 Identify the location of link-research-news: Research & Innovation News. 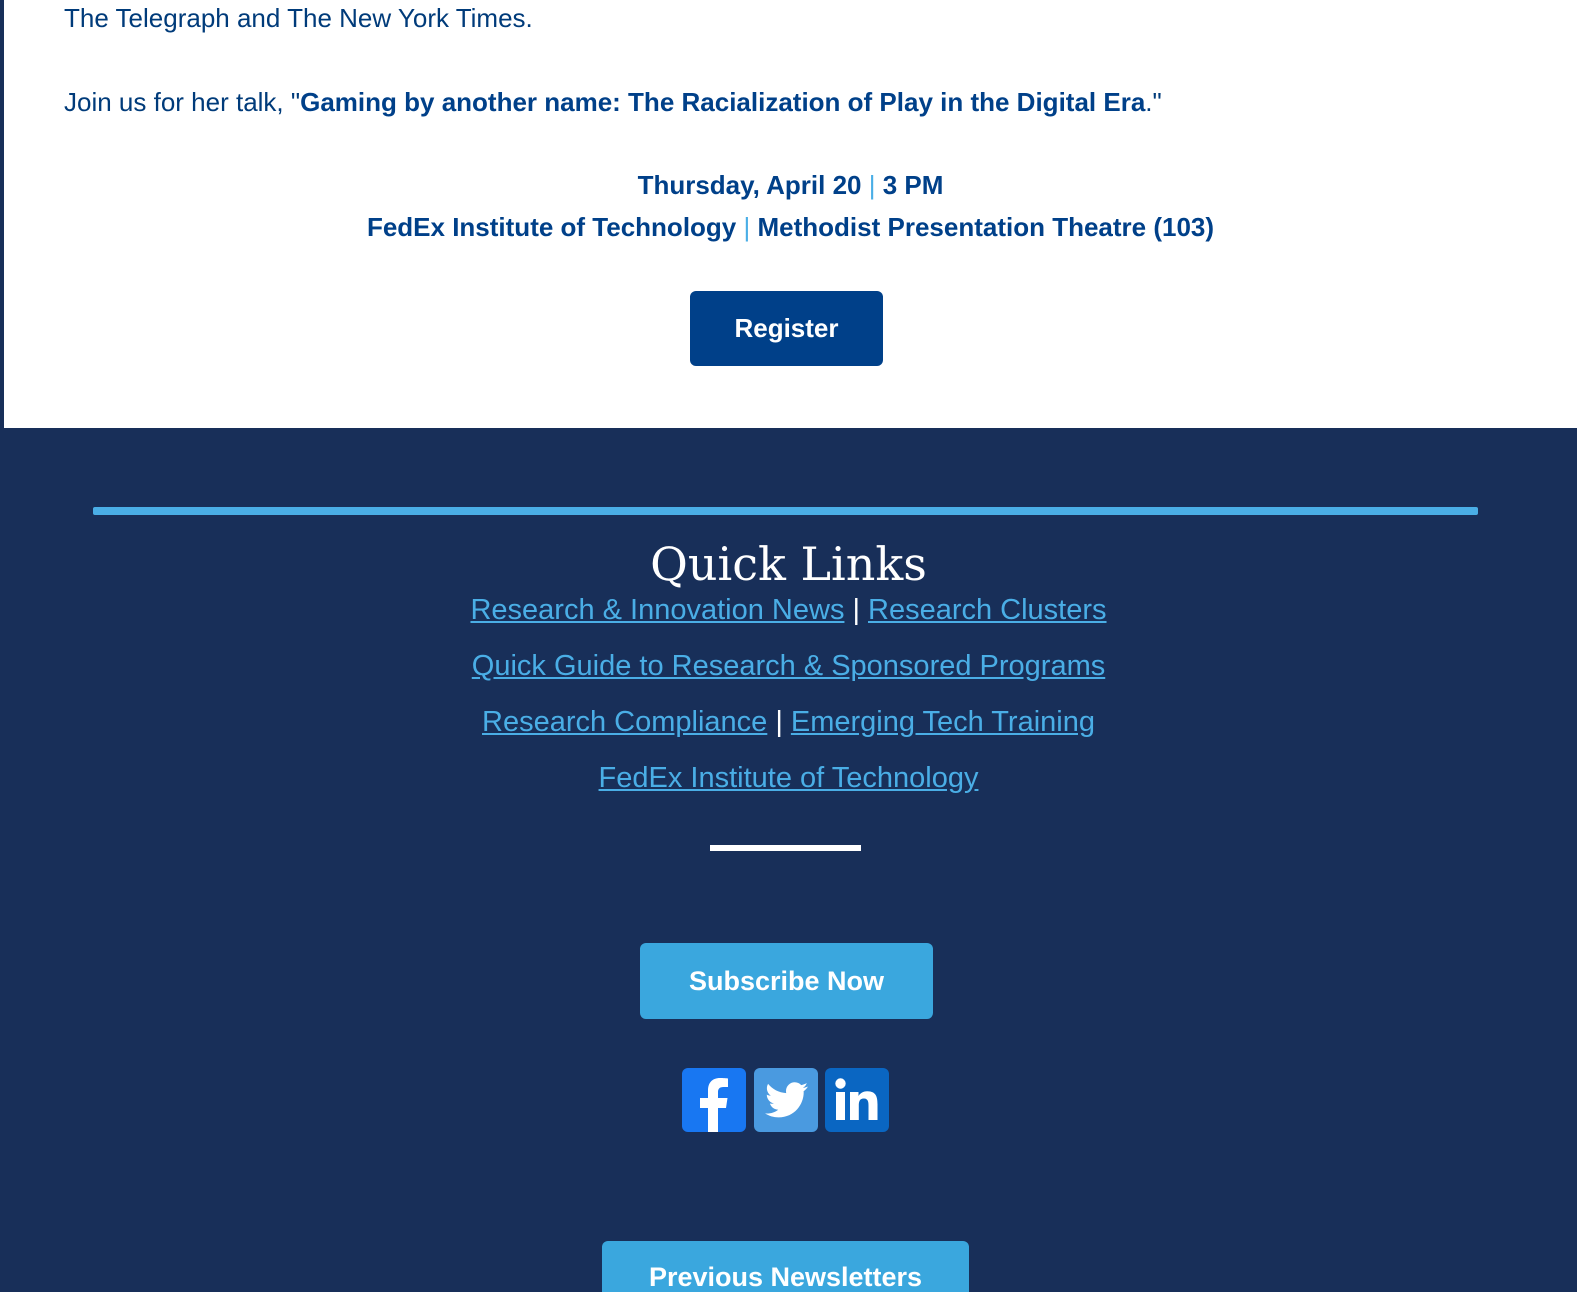
(657, 610).